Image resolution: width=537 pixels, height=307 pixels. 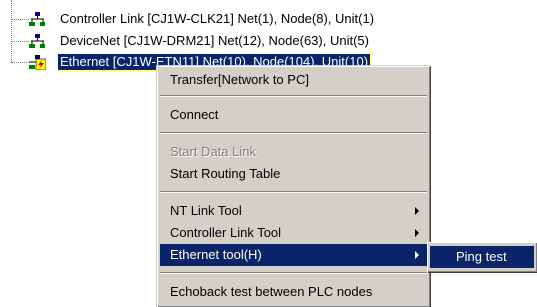 I want to click on menu-item-label: Ethernet tool(H), so click(x=216, y=254).